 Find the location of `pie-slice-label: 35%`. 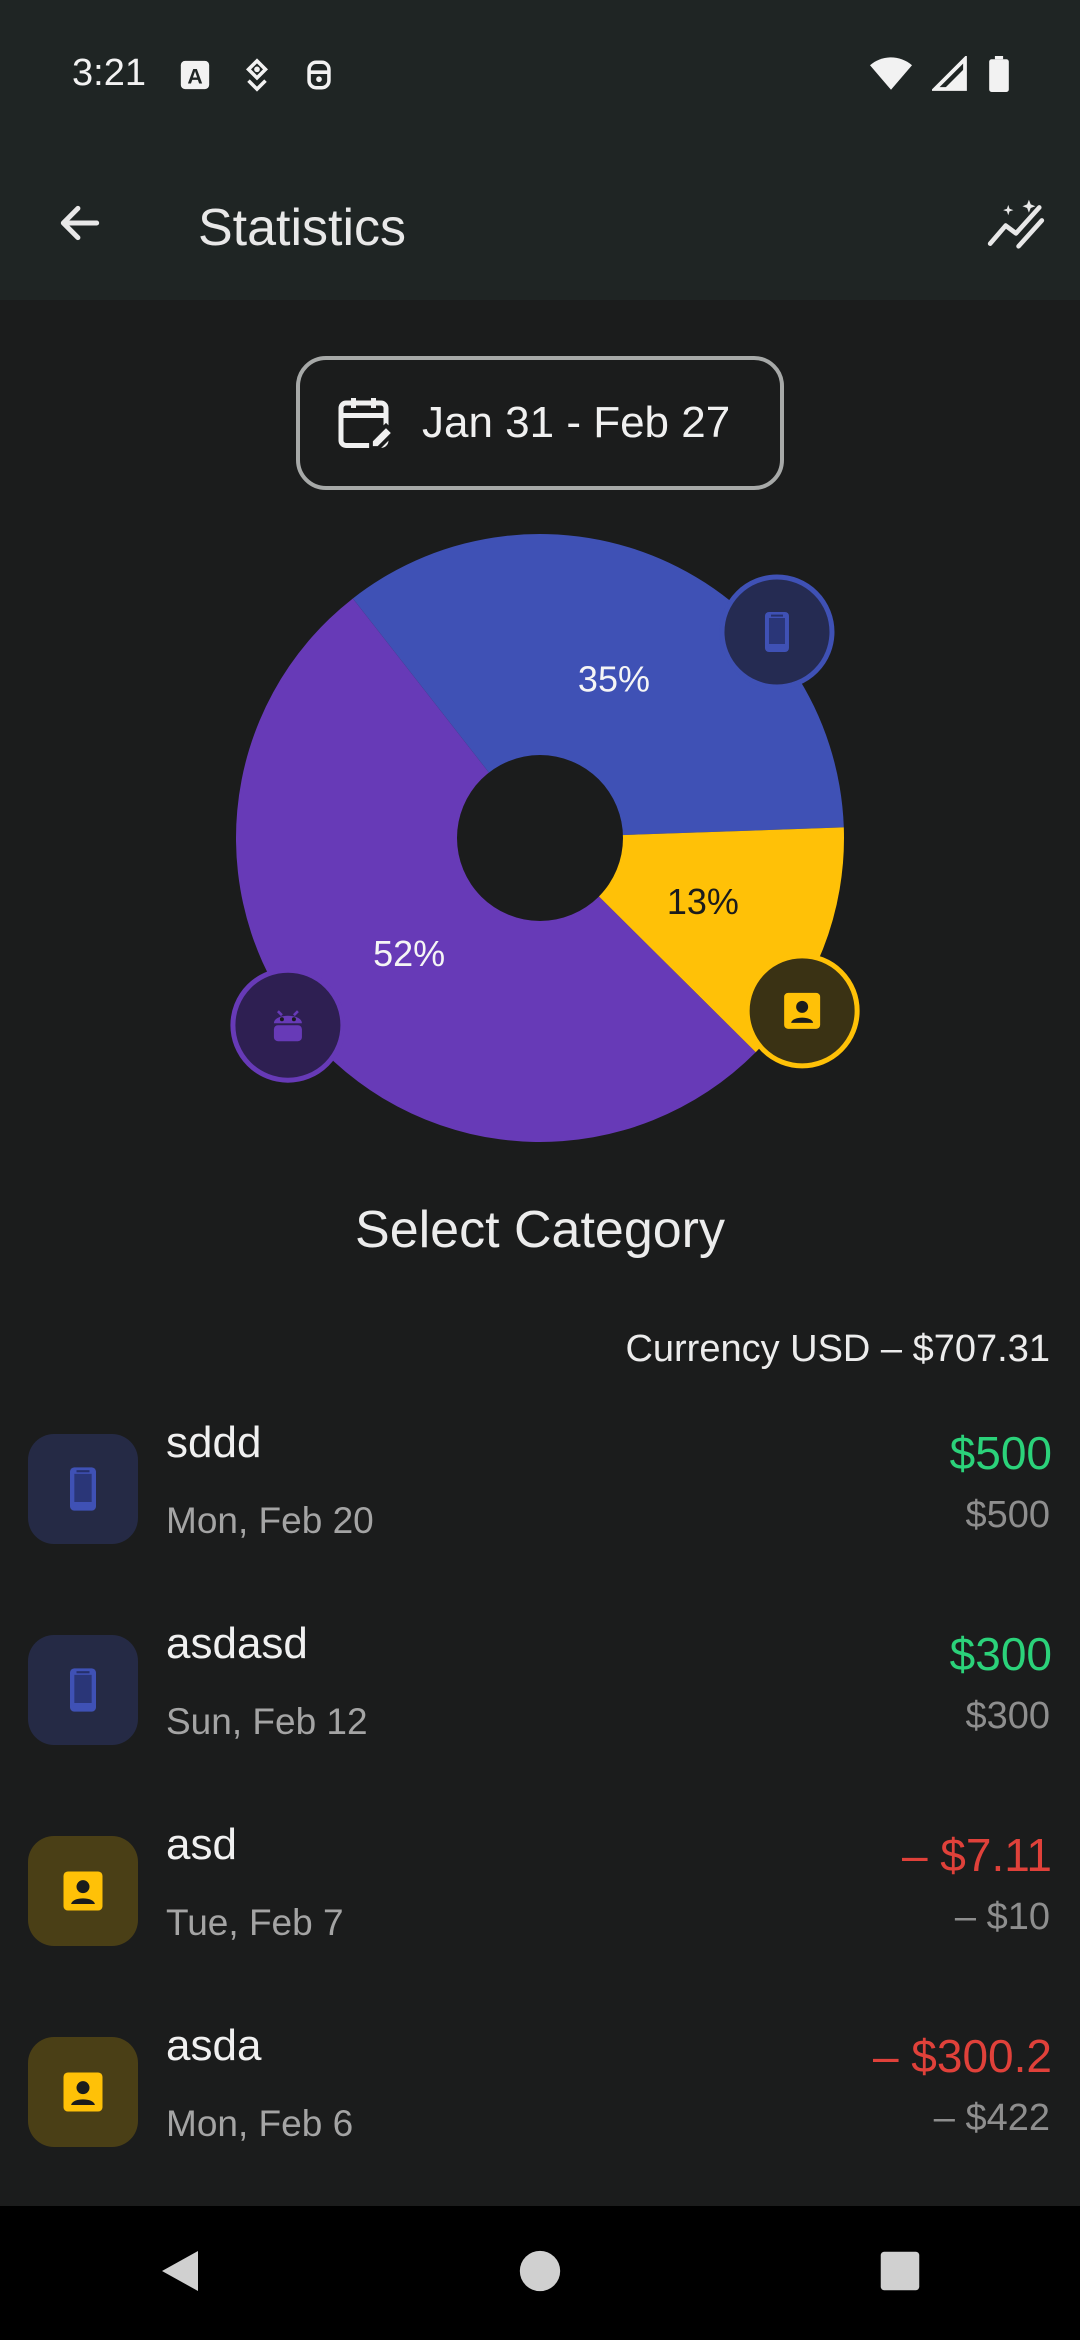

pie-slice-label: 35% is located at coordinates (614, 678).